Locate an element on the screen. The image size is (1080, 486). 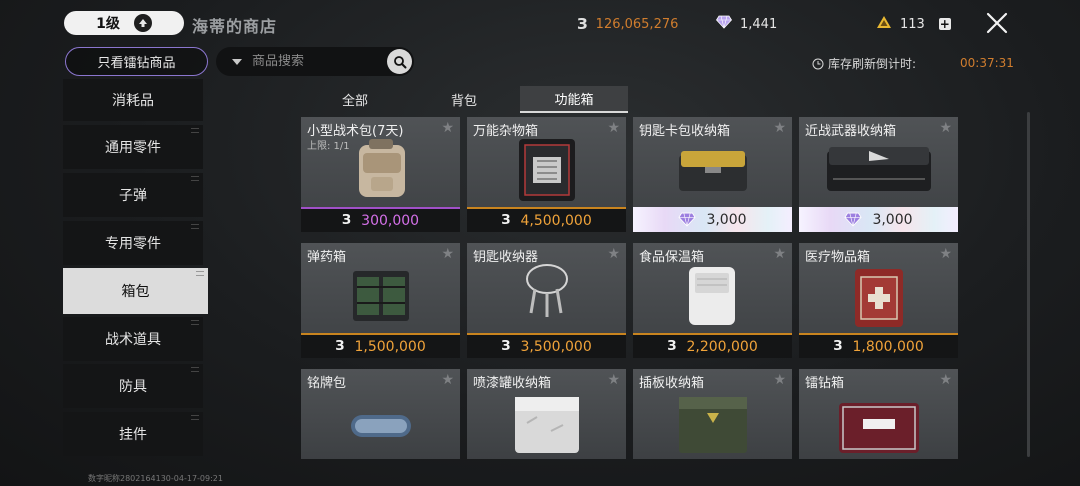
sidebar-item-label: 防具 is located at coordinates (133, 387).